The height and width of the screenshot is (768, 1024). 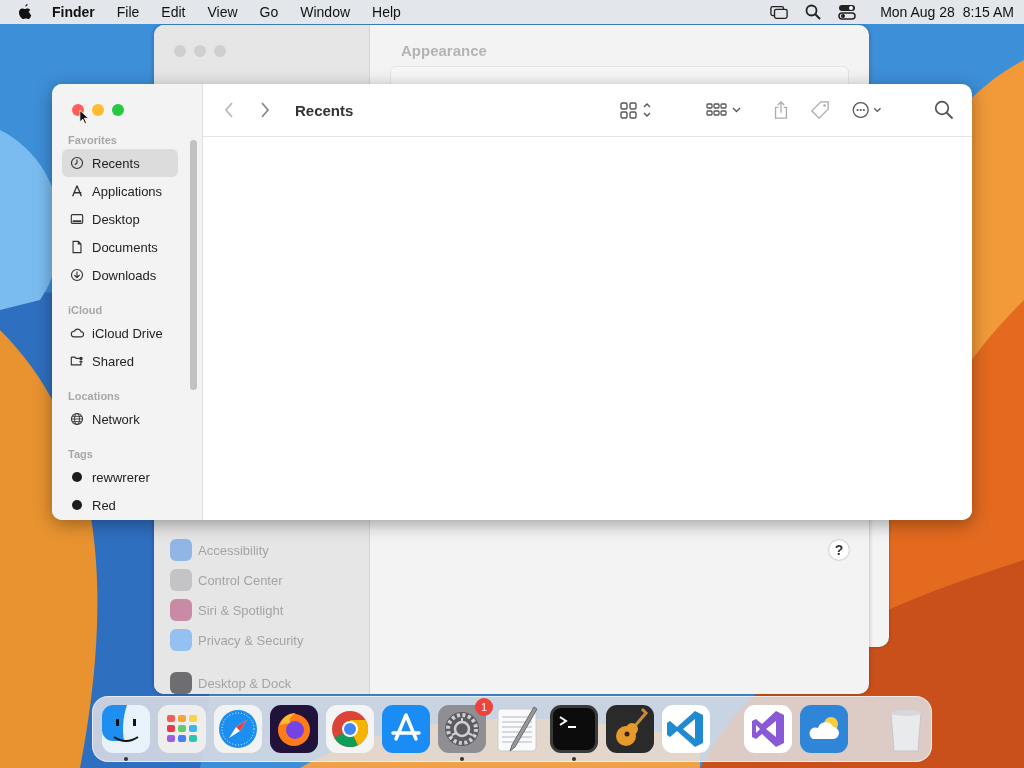 What do you see at coordinates (73, 12) in the screenshot?
I see `menu-item: Finder` at bounding box center [73, 12].